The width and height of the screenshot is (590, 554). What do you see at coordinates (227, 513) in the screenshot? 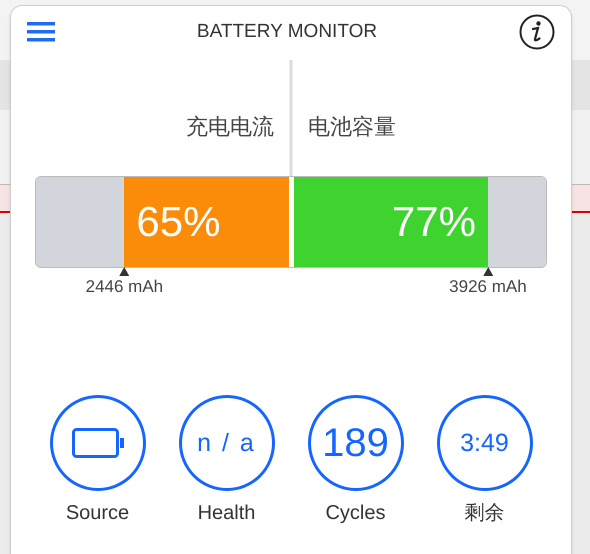
I see `stat-label: Health` at bounding box center [227, 513].